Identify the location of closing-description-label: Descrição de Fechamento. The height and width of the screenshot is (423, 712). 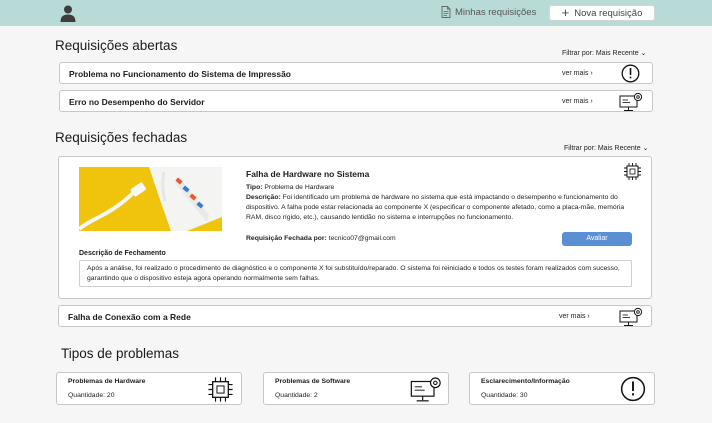
(122, 253).